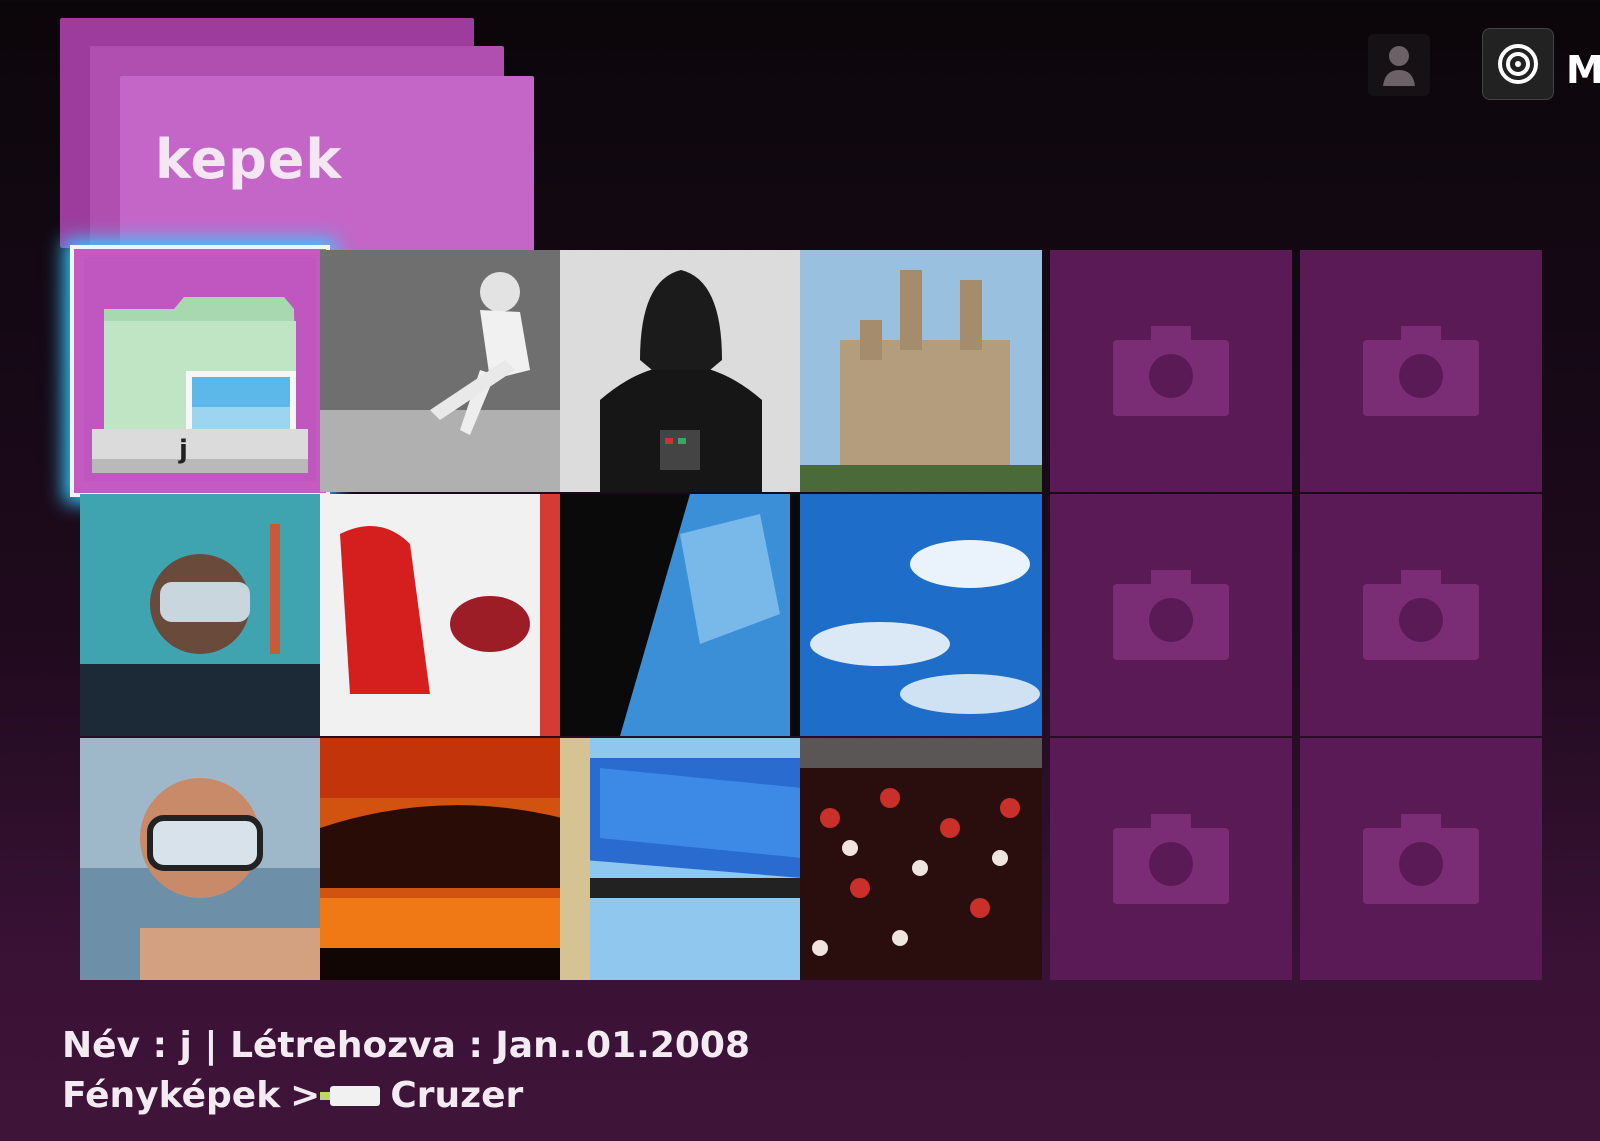  I want to click on name-value: j, so click(185, 1045).